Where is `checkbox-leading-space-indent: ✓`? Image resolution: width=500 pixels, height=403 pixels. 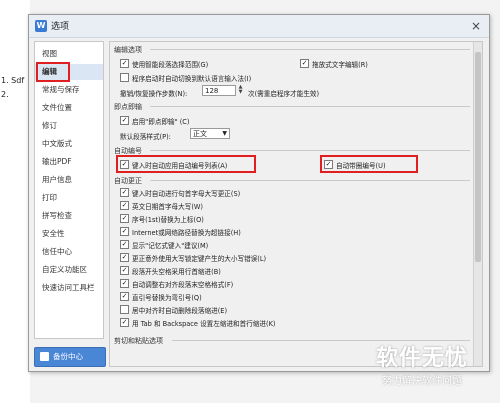
checkbox-leading-space-indent: ✓ is located at coordinates (124, 270).